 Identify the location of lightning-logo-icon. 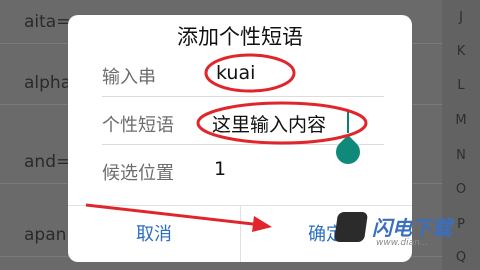
(351, 227).